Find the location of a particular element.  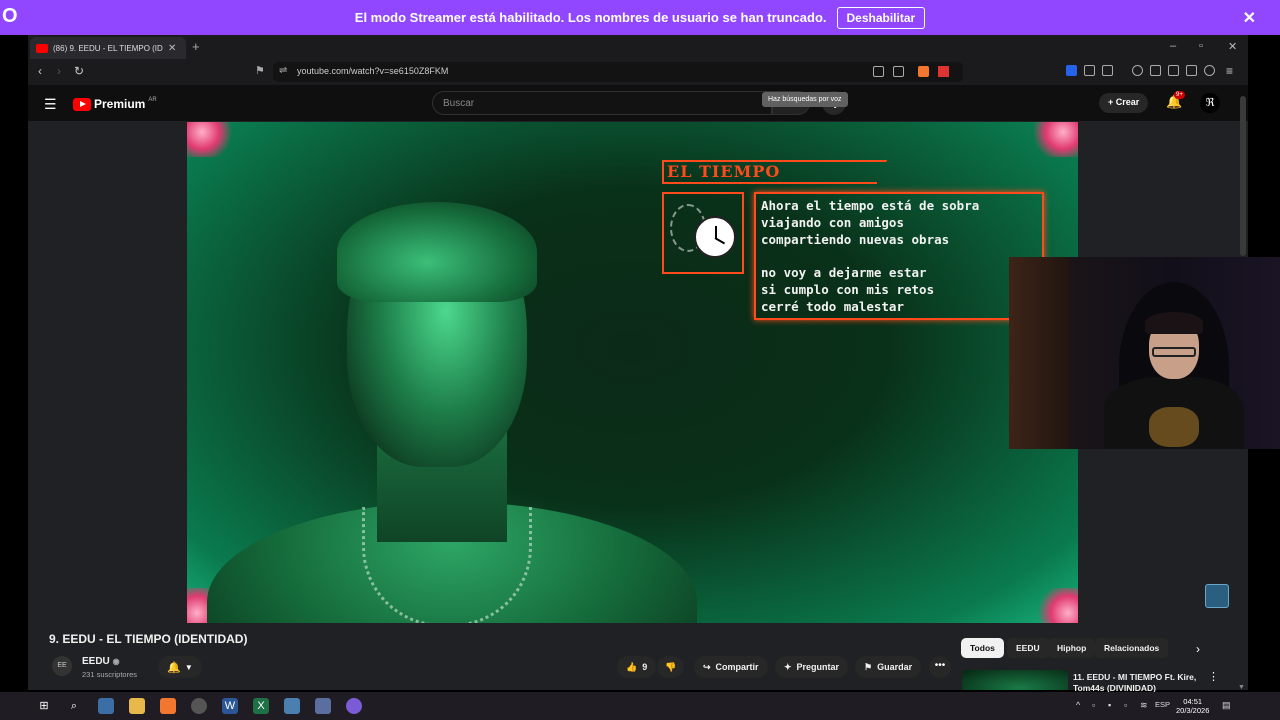

channel-avatar: EE is located at coordinates (62, 666).